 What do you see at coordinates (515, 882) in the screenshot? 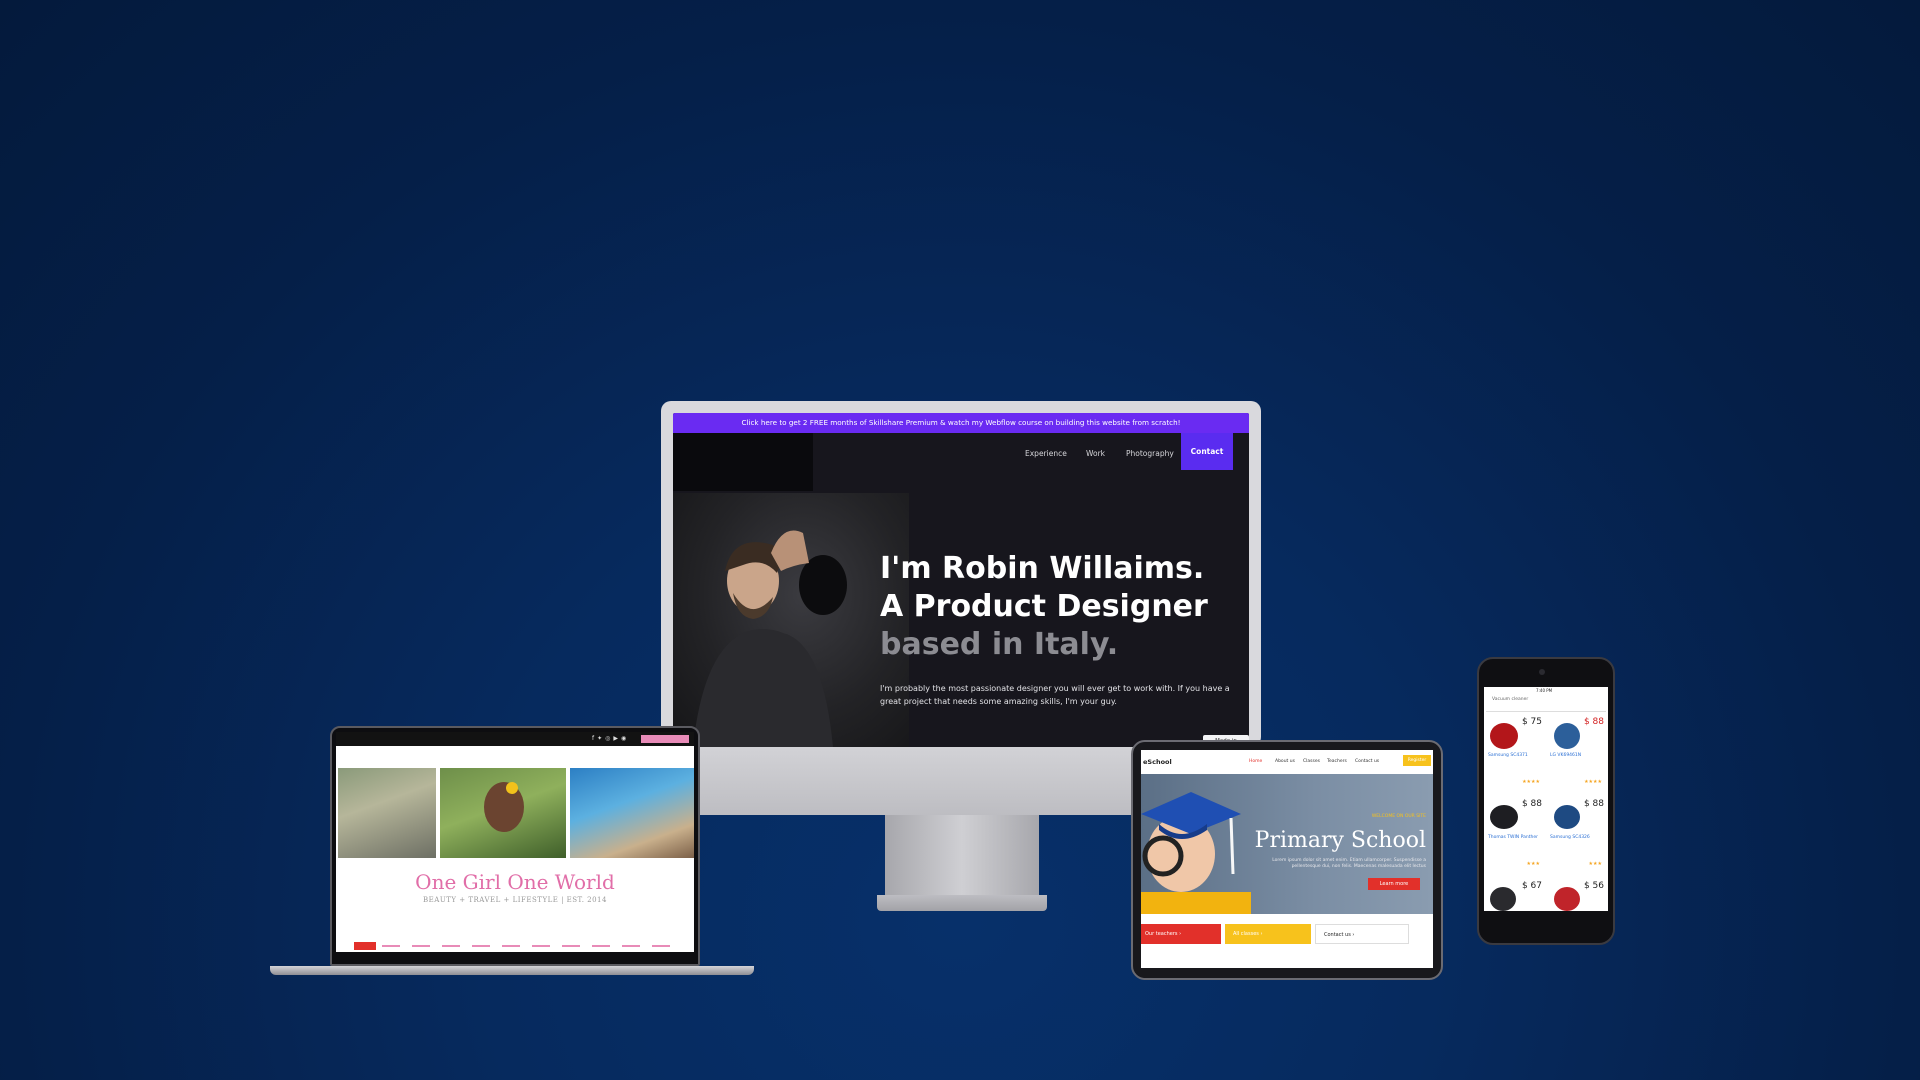
I see `blog-title: One Girl One World` at bounding box center [515, 882].